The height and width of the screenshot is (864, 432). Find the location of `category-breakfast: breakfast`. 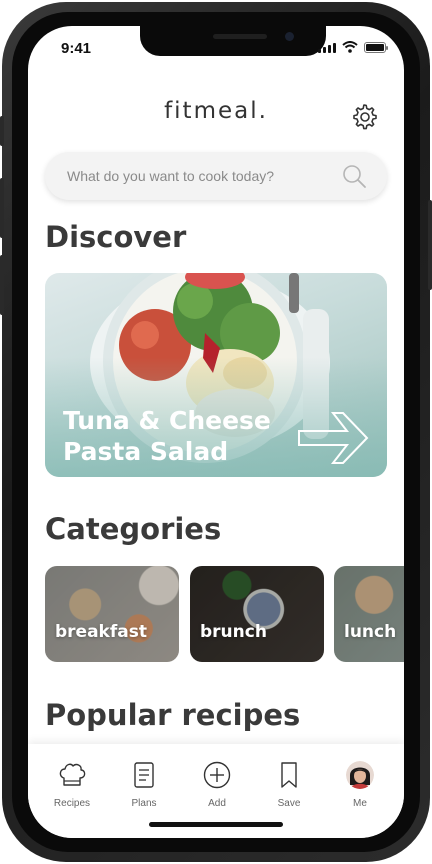

category-breakfast: breakfast is located at coordinates (112, 614).